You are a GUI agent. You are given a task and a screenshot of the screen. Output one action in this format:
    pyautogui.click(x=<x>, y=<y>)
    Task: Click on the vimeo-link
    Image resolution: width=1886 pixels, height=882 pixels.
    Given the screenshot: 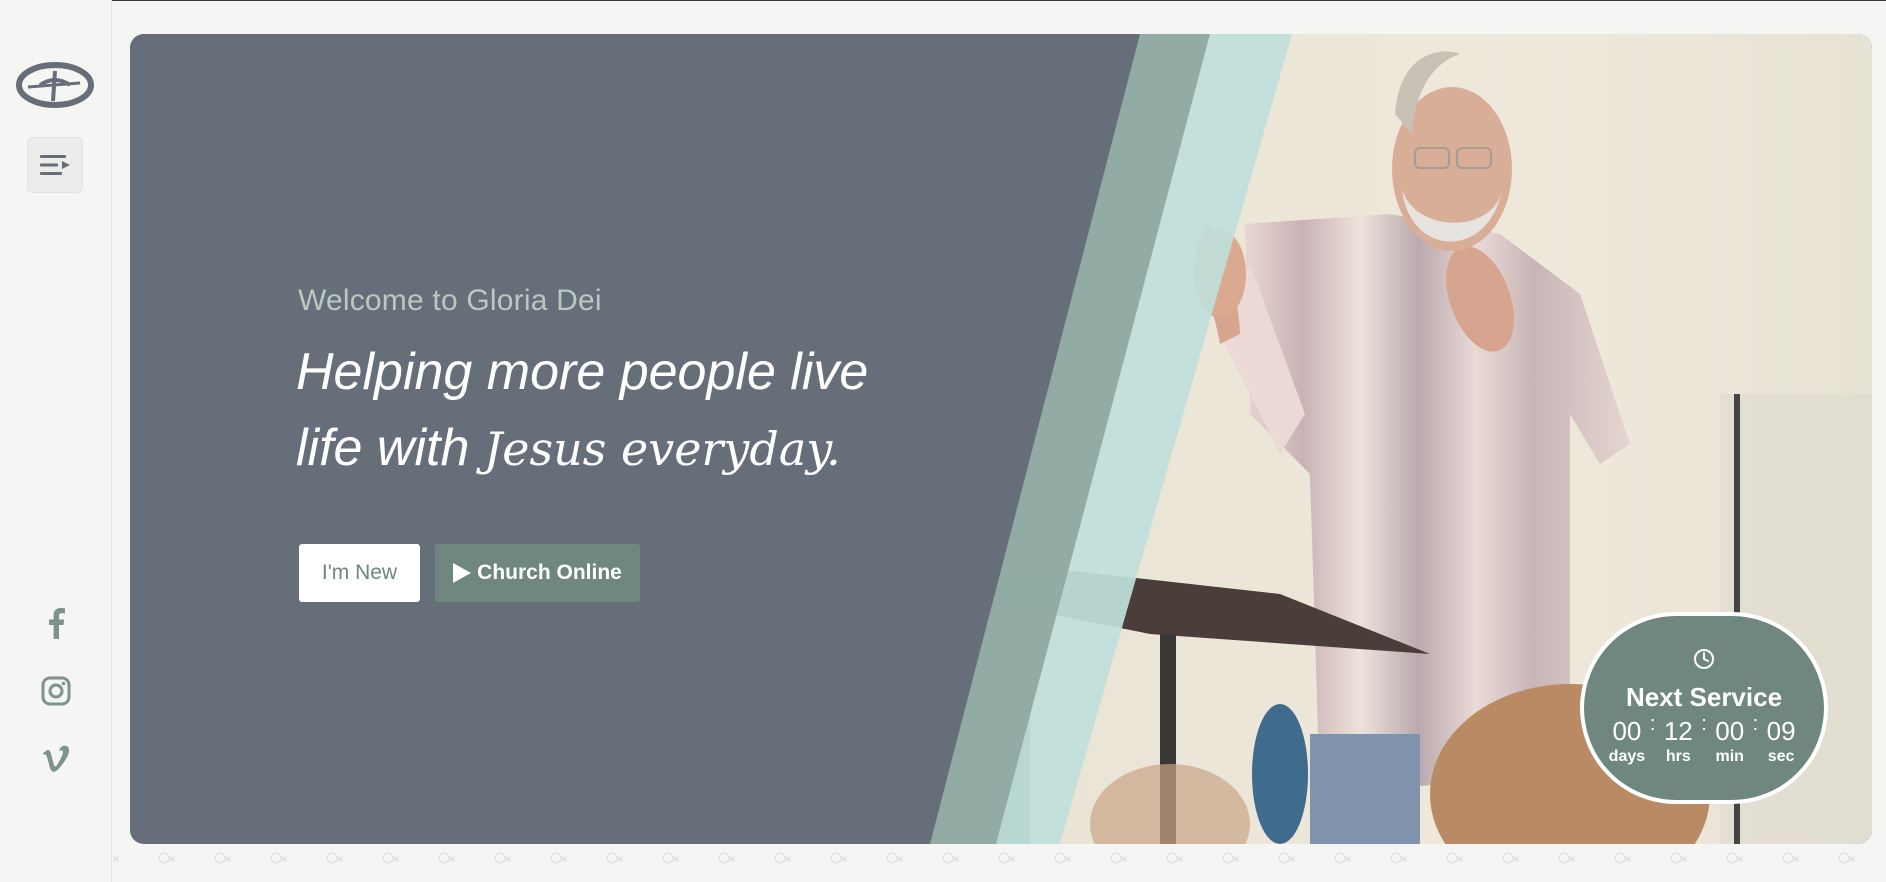 What is the action you would take?
    pyautogui.click(x=56, y=759)
    